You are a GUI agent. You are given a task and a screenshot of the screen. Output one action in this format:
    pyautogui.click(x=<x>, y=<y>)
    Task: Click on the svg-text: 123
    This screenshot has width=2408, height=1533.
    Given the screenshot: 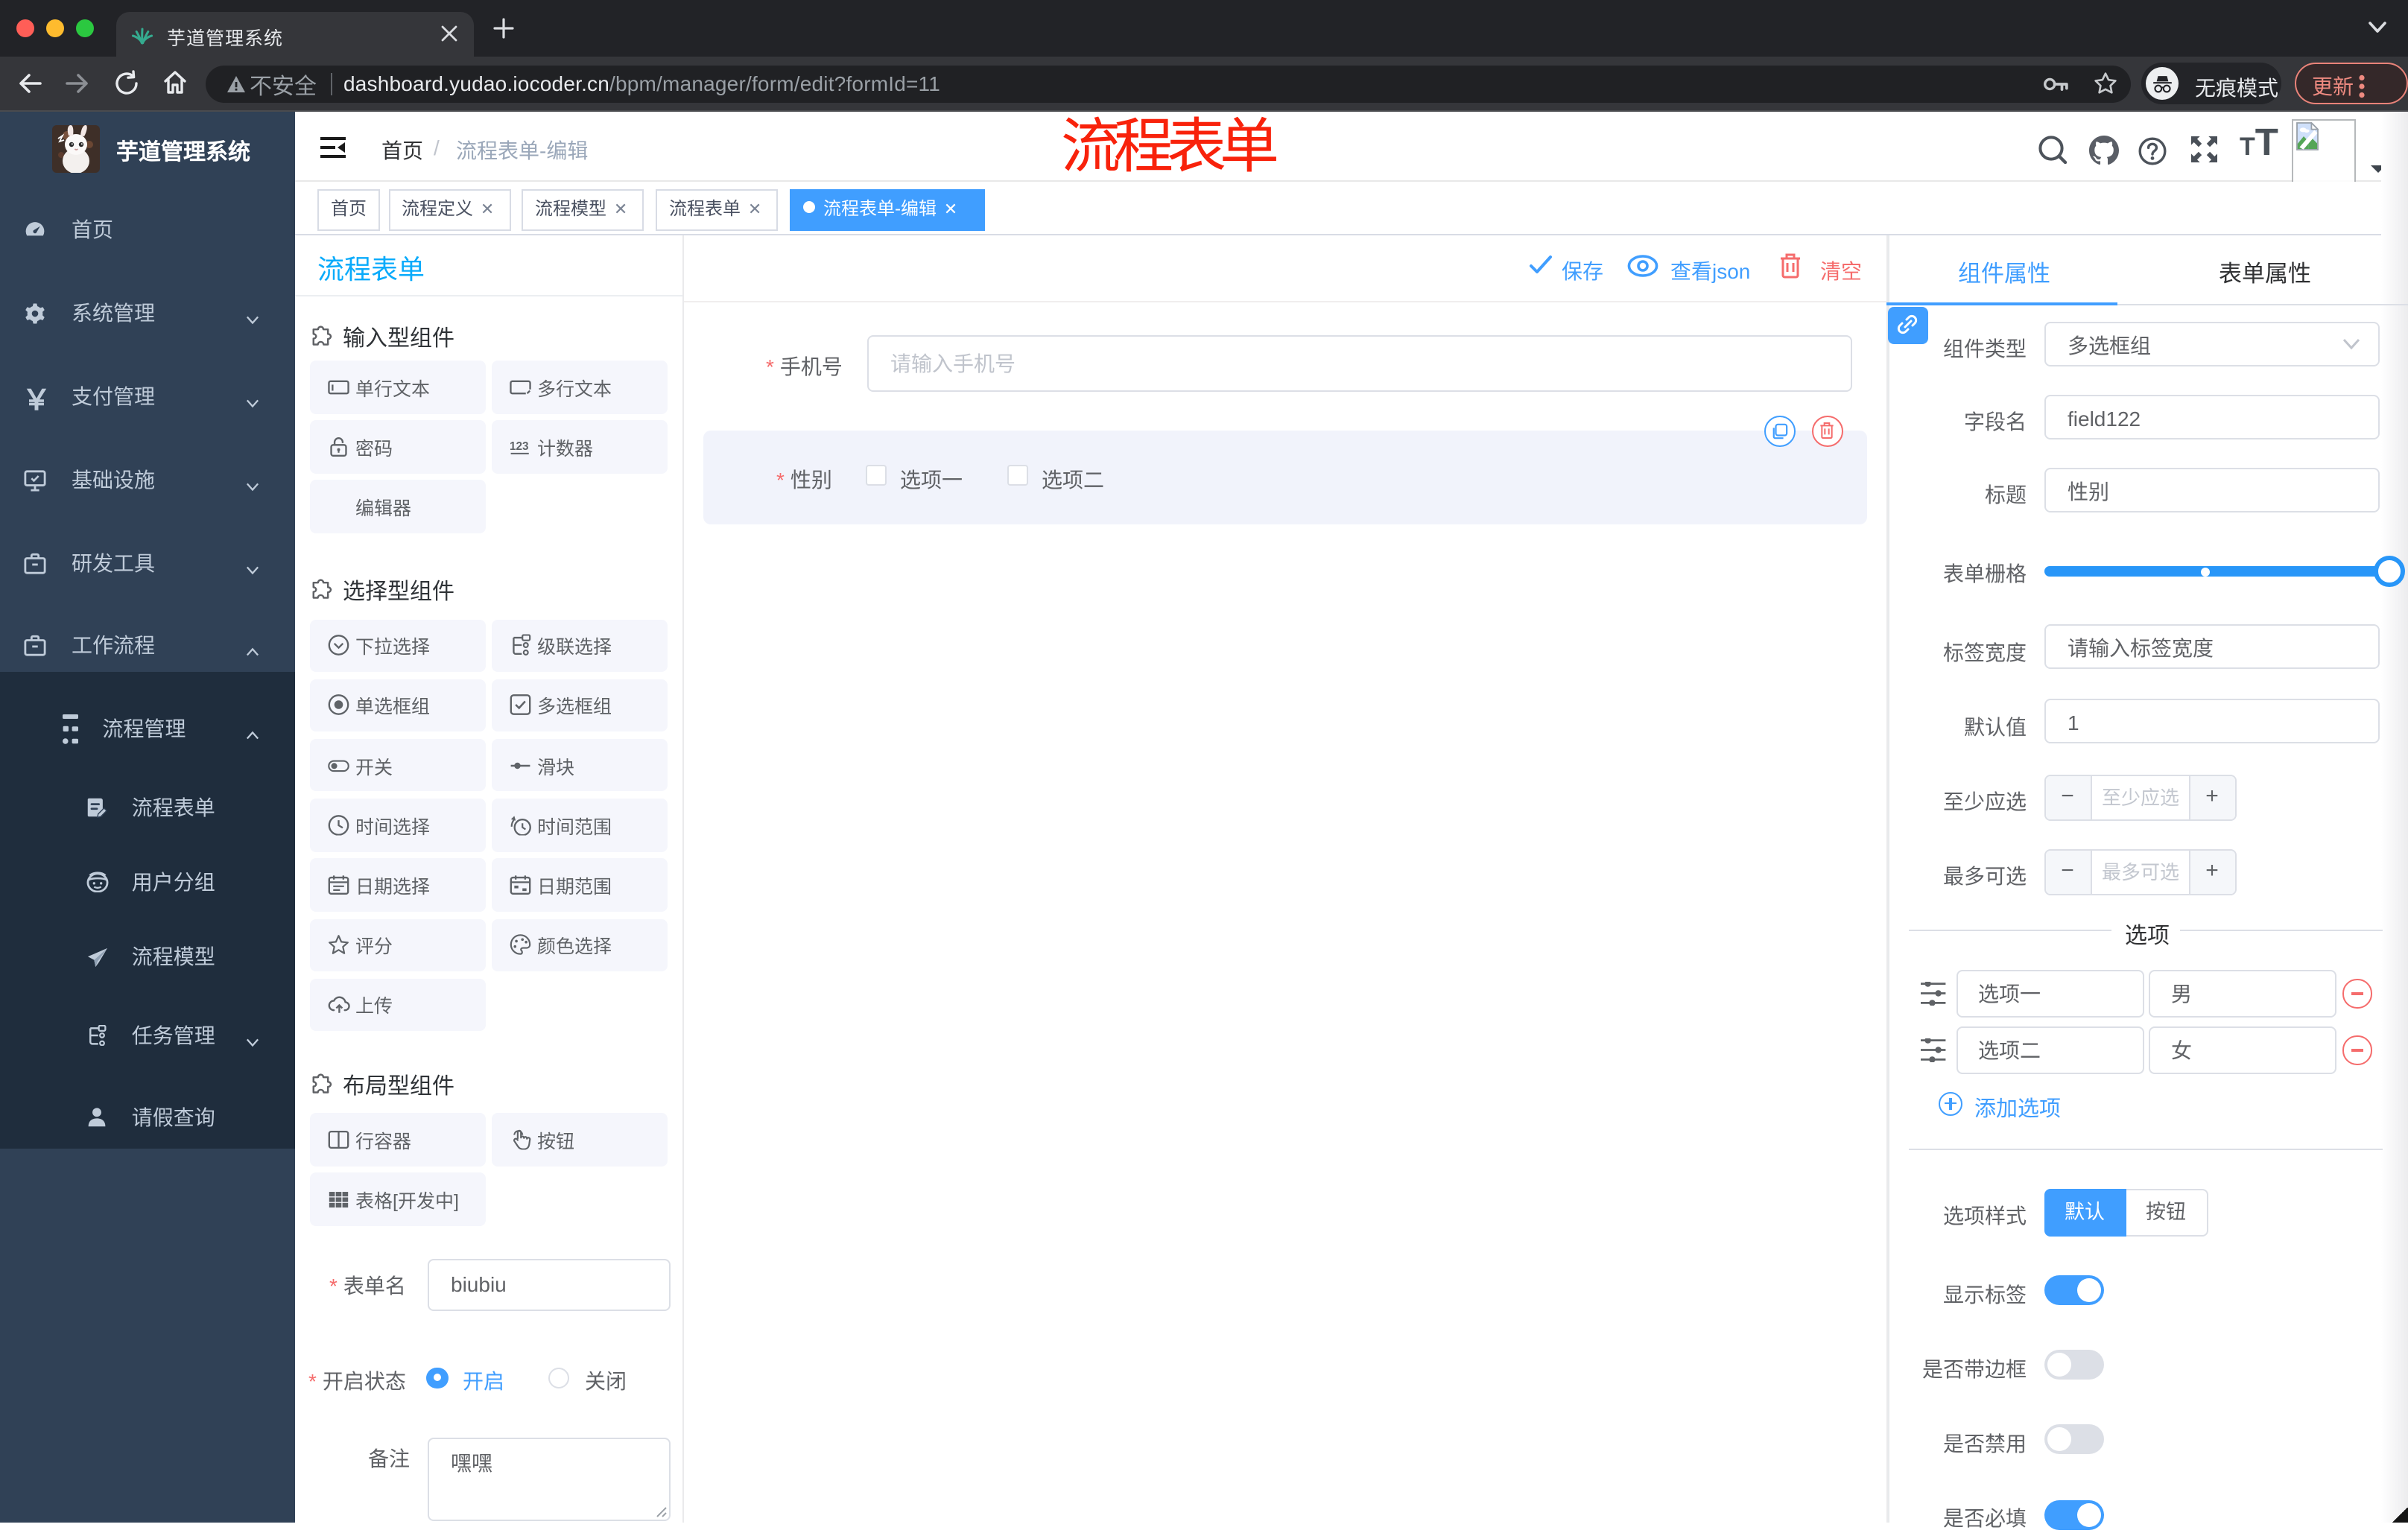 What is the action you would take?
    pyautogui.click(x=519, y=447)
    